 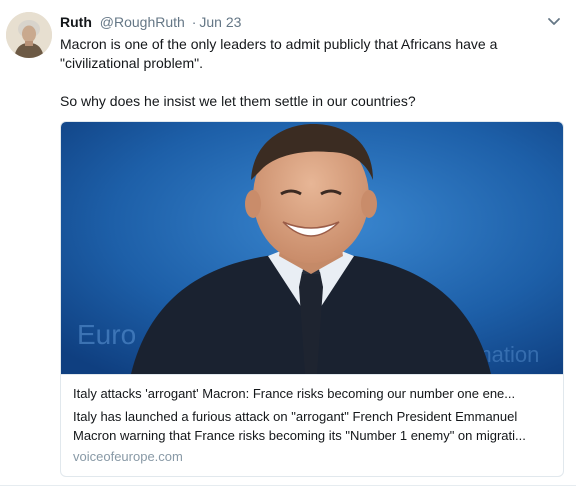 I want to click on avatar-image, so click(x=29, y=35).